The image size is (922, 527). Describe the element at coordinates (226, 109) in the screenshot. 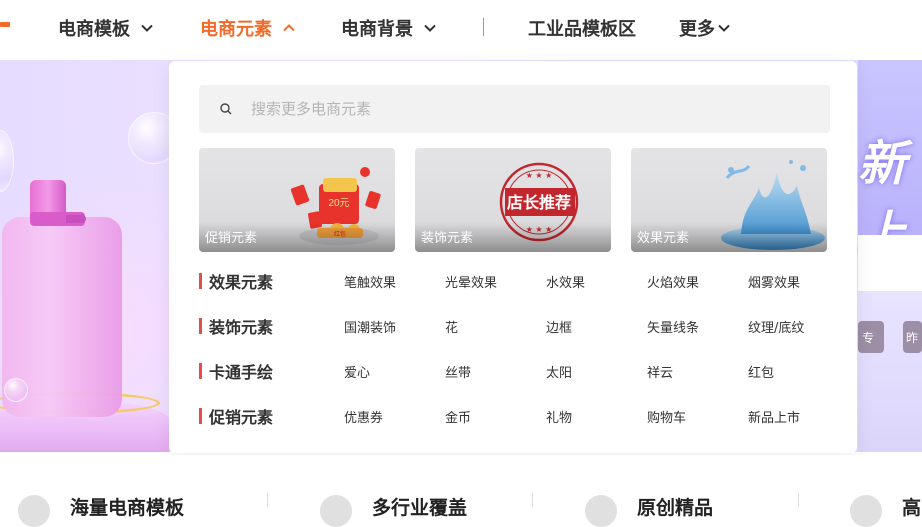

I see `search-icon` at that location.